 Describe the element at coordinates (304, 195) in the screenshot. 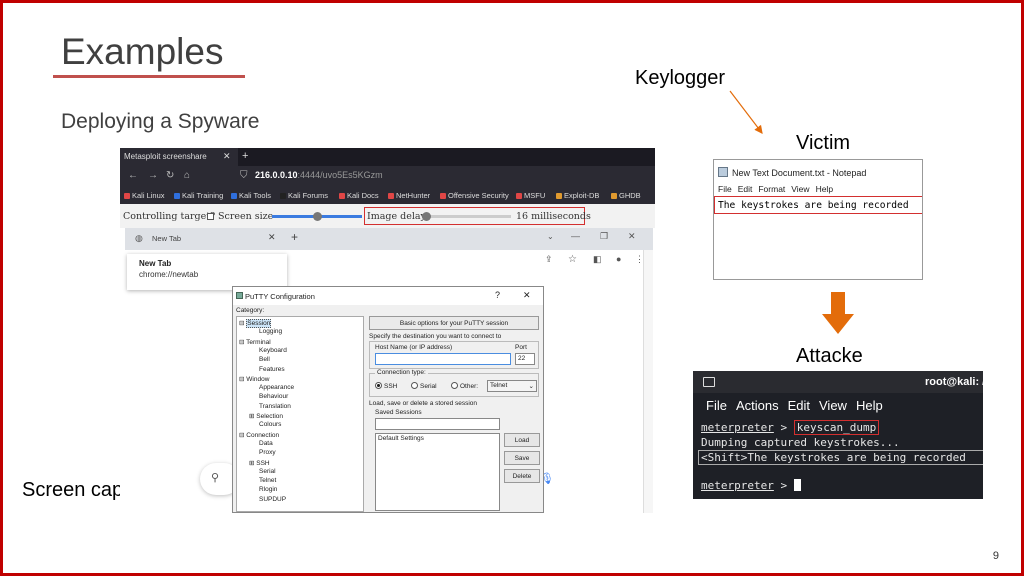

I see `bookmark-item: Kali Forums` at that location.